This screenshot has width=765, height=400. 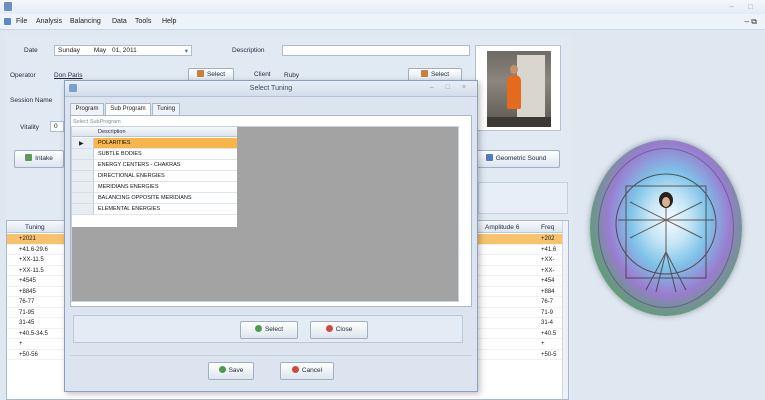 I want to click on subprogram-item: POLARITIES, so click(x=165, y=143).